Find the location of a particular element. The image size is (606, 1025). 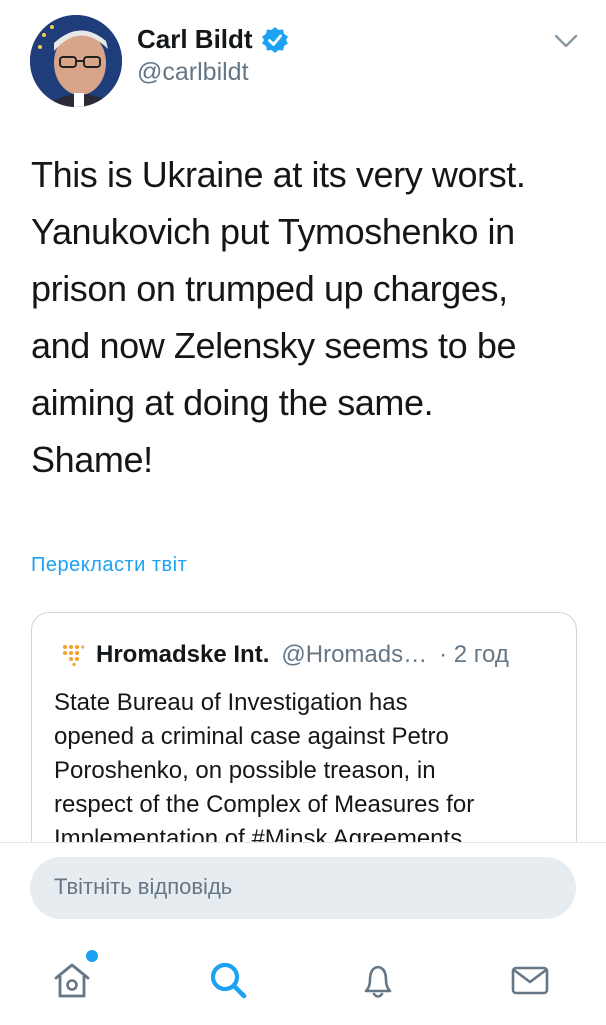

tweet-text-line: prison on trumped up charges, is located at coordinates (269, 288).